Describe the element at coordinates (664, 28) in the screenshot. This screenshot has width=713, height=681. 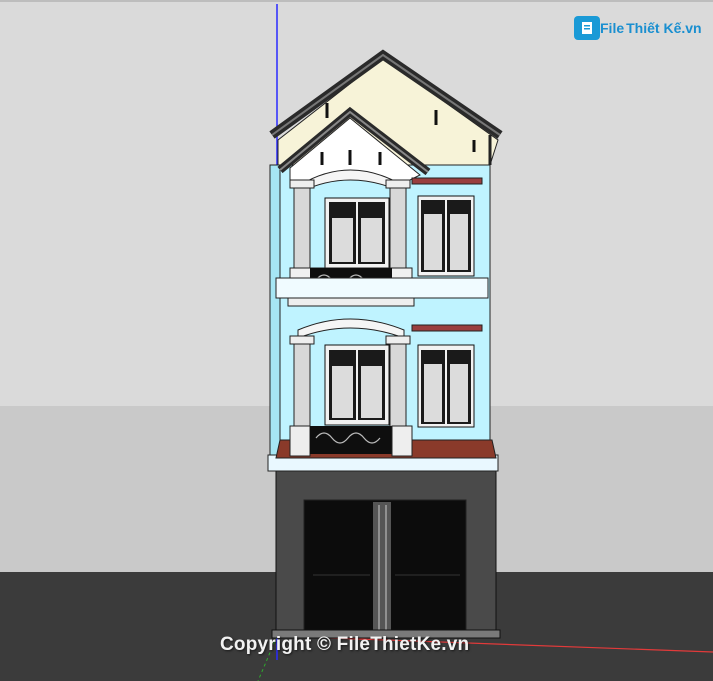
I see `logo-text-rest: Thiết Kế.vn` at that location.